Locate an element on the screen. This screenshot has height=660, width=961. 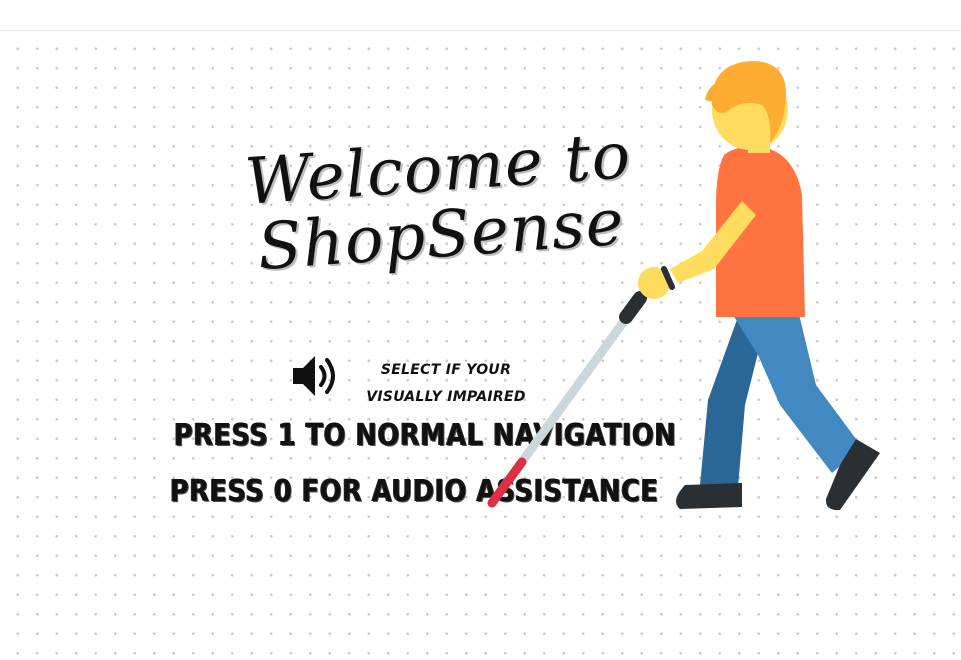
top-bar is located at coordinates (480, 15).